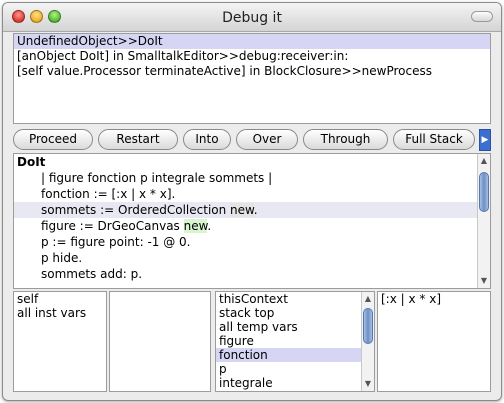  I want to click on proceed-button: Proceed, so click(53, 139).